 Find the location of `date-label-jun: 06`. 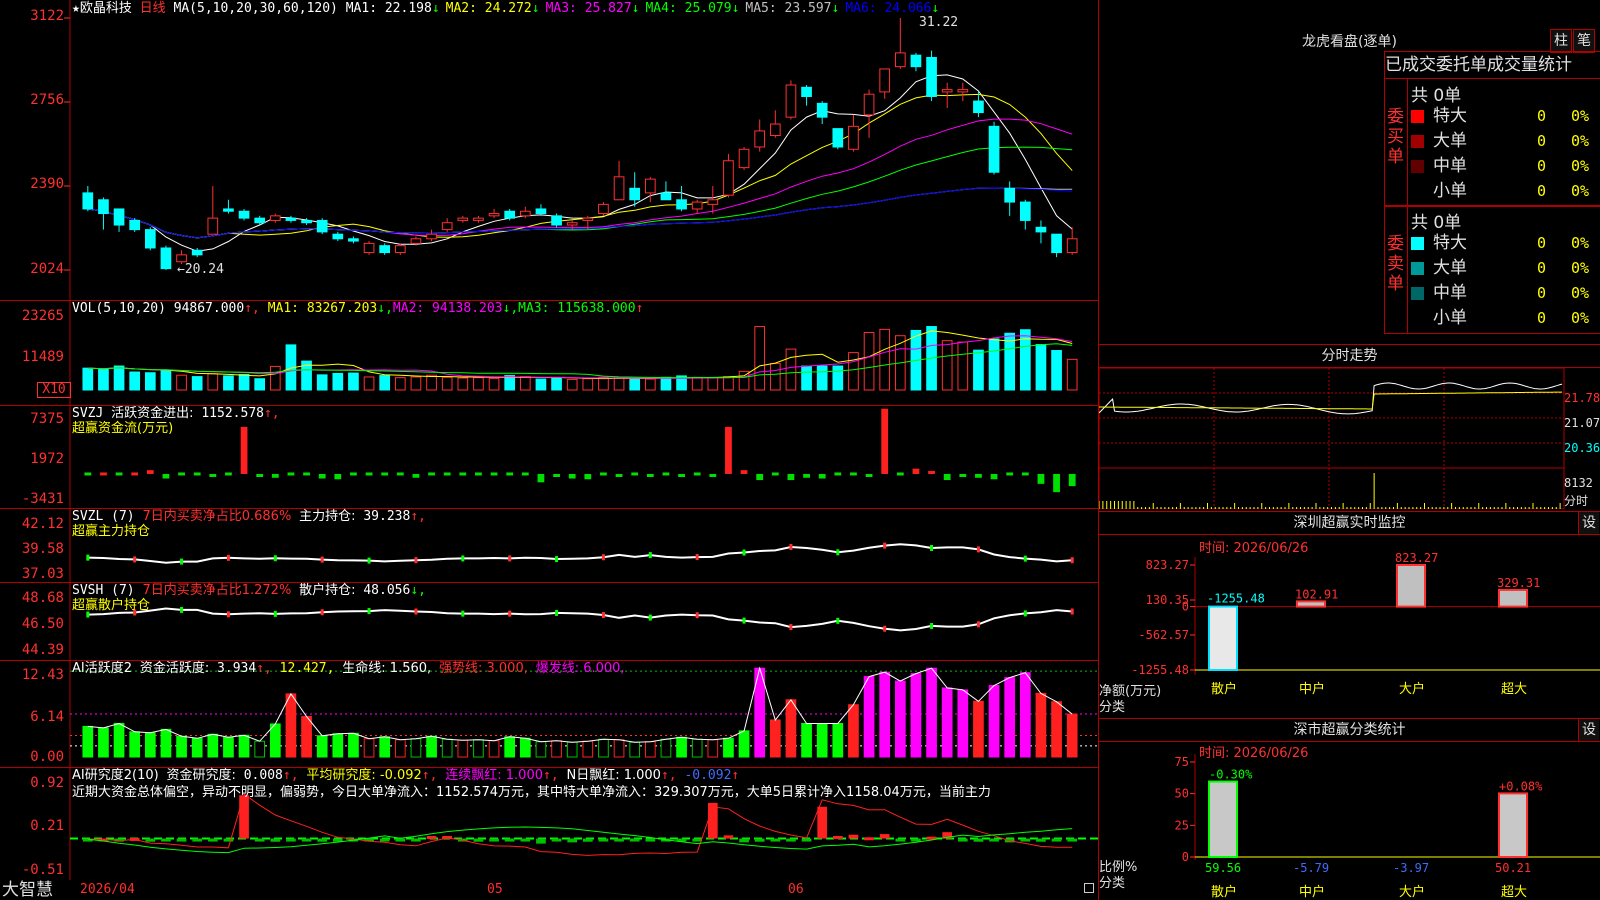

date-label-jun: 06 is located at coordinates (796, 889).